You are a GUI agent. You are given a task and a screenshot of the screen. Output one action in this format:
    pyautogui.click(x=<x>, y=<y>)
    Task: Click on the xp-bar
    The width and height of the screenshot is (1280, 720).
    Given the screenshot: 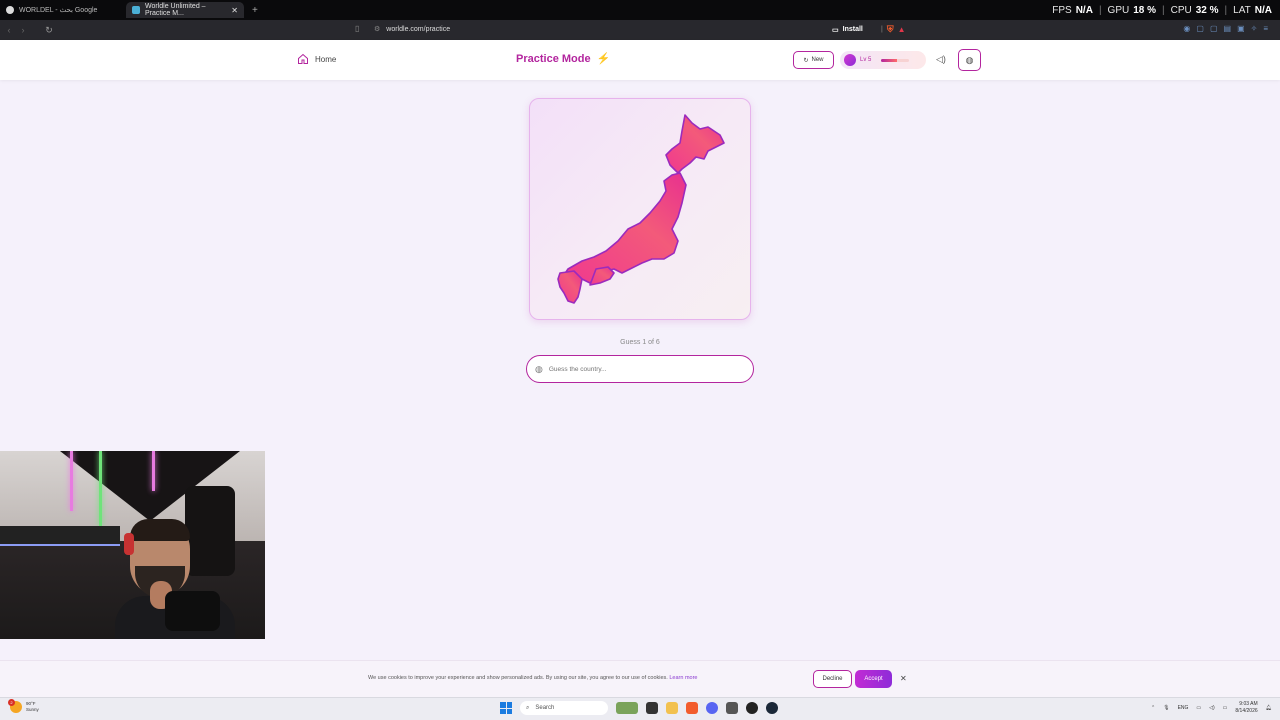 What is the action you would take?
    pyautogui.click(x=895, y=60)
    